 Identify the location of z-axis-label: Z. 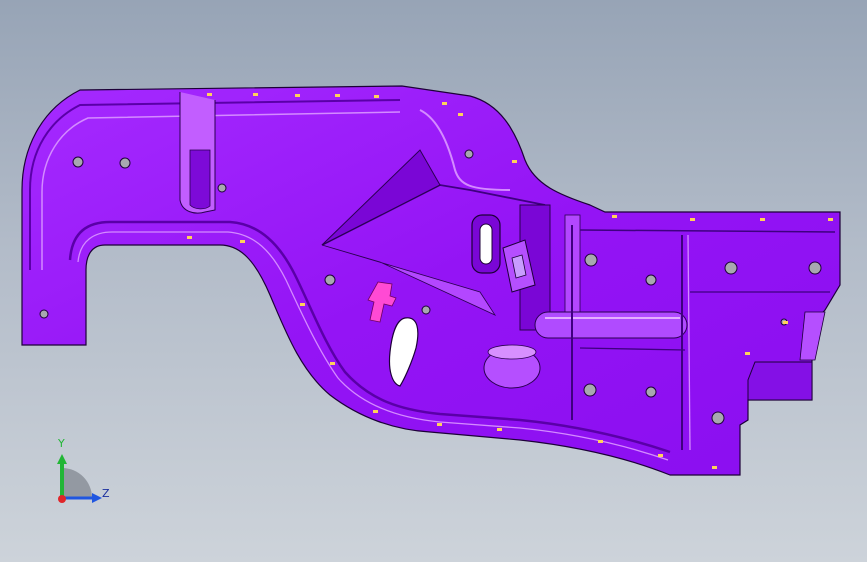
(106, 493).